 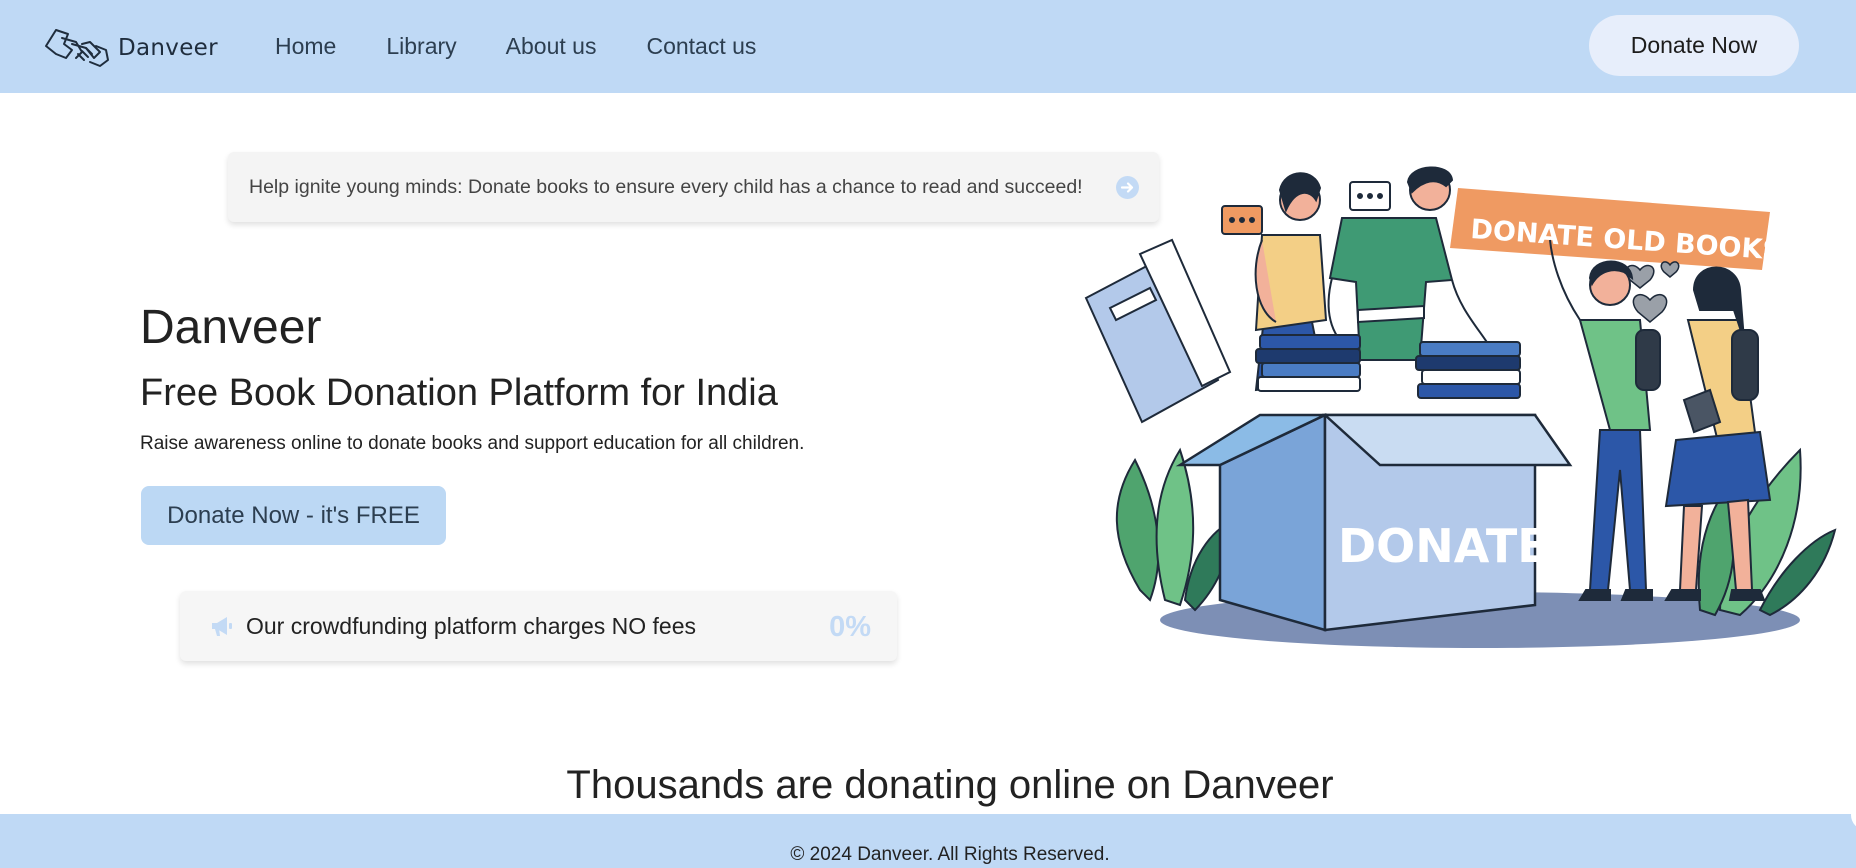 I want to click on copyright-text: © 2024 Danveer. All Rights Reserved., so click(x=950, y=854).